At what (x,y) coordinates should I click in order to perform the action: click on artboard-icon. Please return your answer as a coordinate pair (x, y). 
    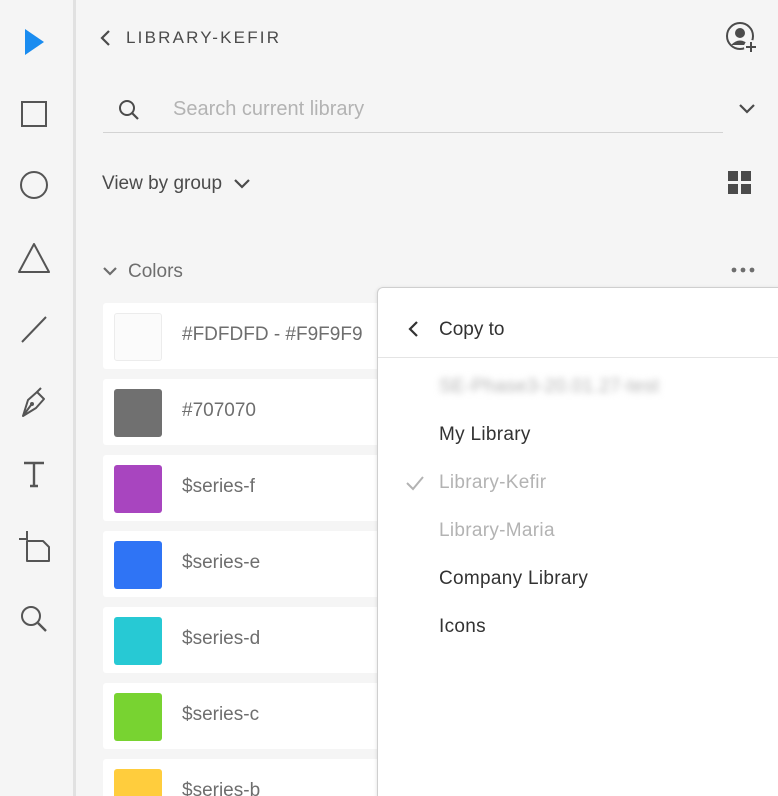
    Looking at the image, I should click on (34, 546).